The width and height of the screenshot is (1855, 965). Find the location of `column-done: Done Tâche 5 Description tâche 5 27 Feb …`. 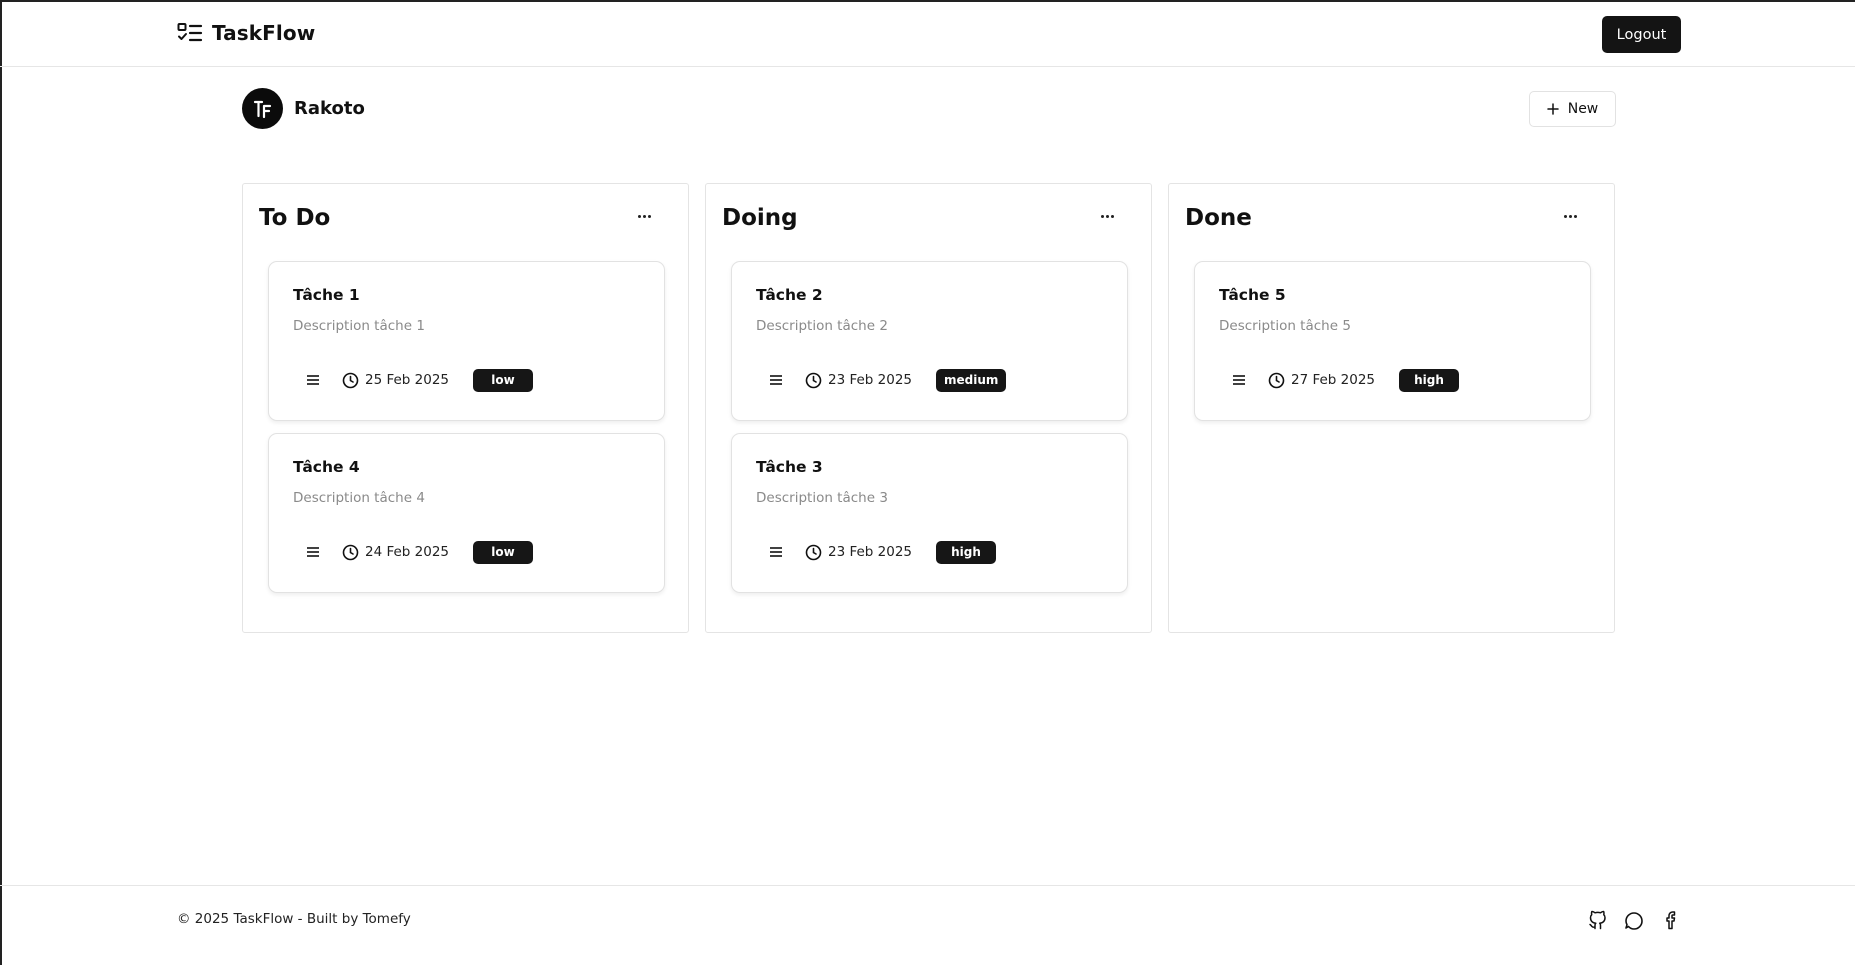

column-done: Done Tâche 5 Description tâche 5 27 Feb … is located at coordinates (1391, 408).